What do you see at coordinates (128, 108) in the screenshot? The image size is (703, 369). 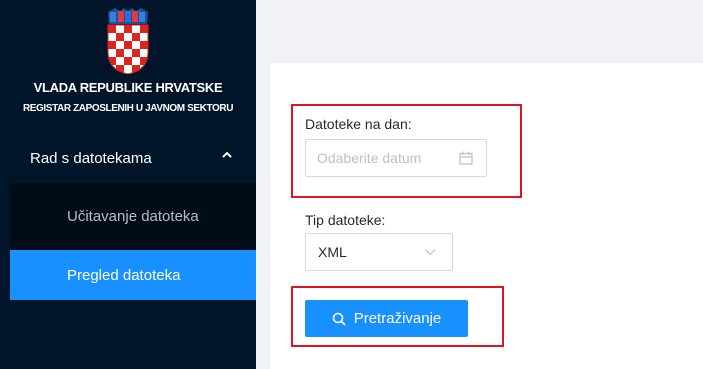 I see `registry-subtitle: REGISTAR ZAPOSLENIH U JAVNOM SEKTORU` at bounding box center [128, 108].